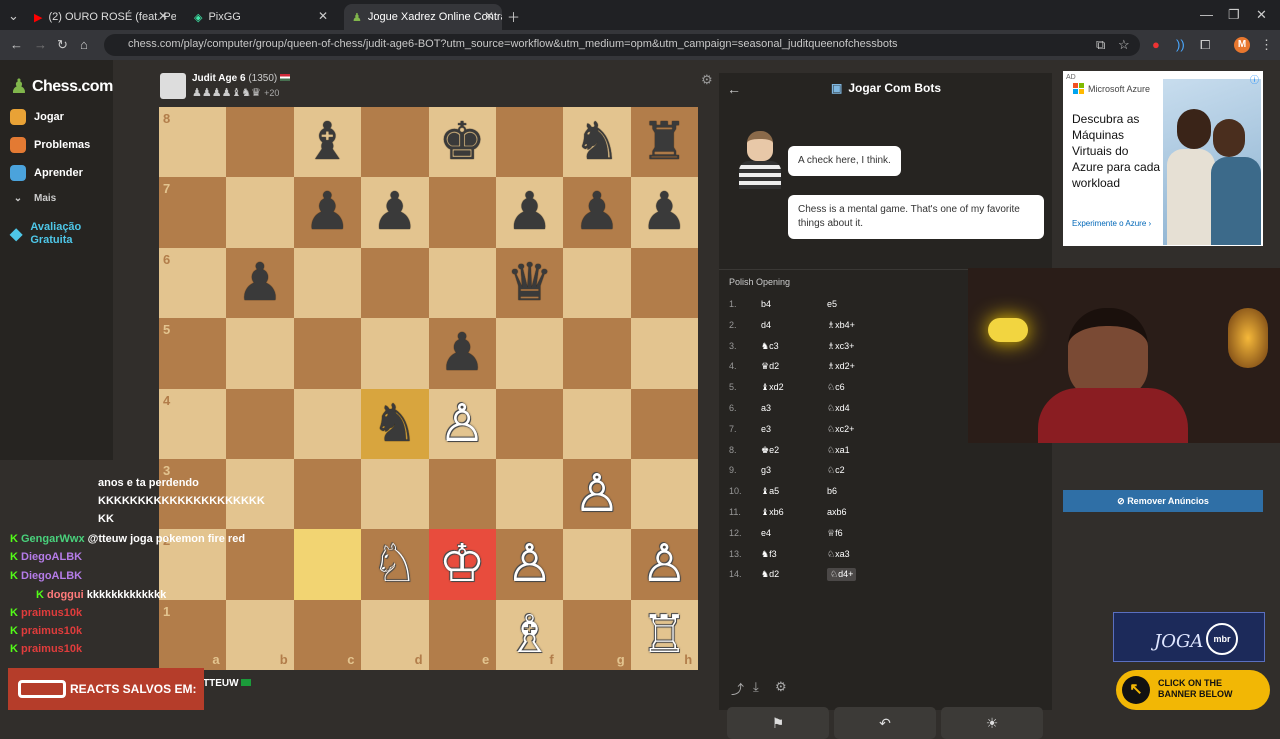  Describe the element at coordinates (55, 234) in the screenshot. I see `sidebar-item-avaliacao: ◆ Avaliação Gratuita` at that location.